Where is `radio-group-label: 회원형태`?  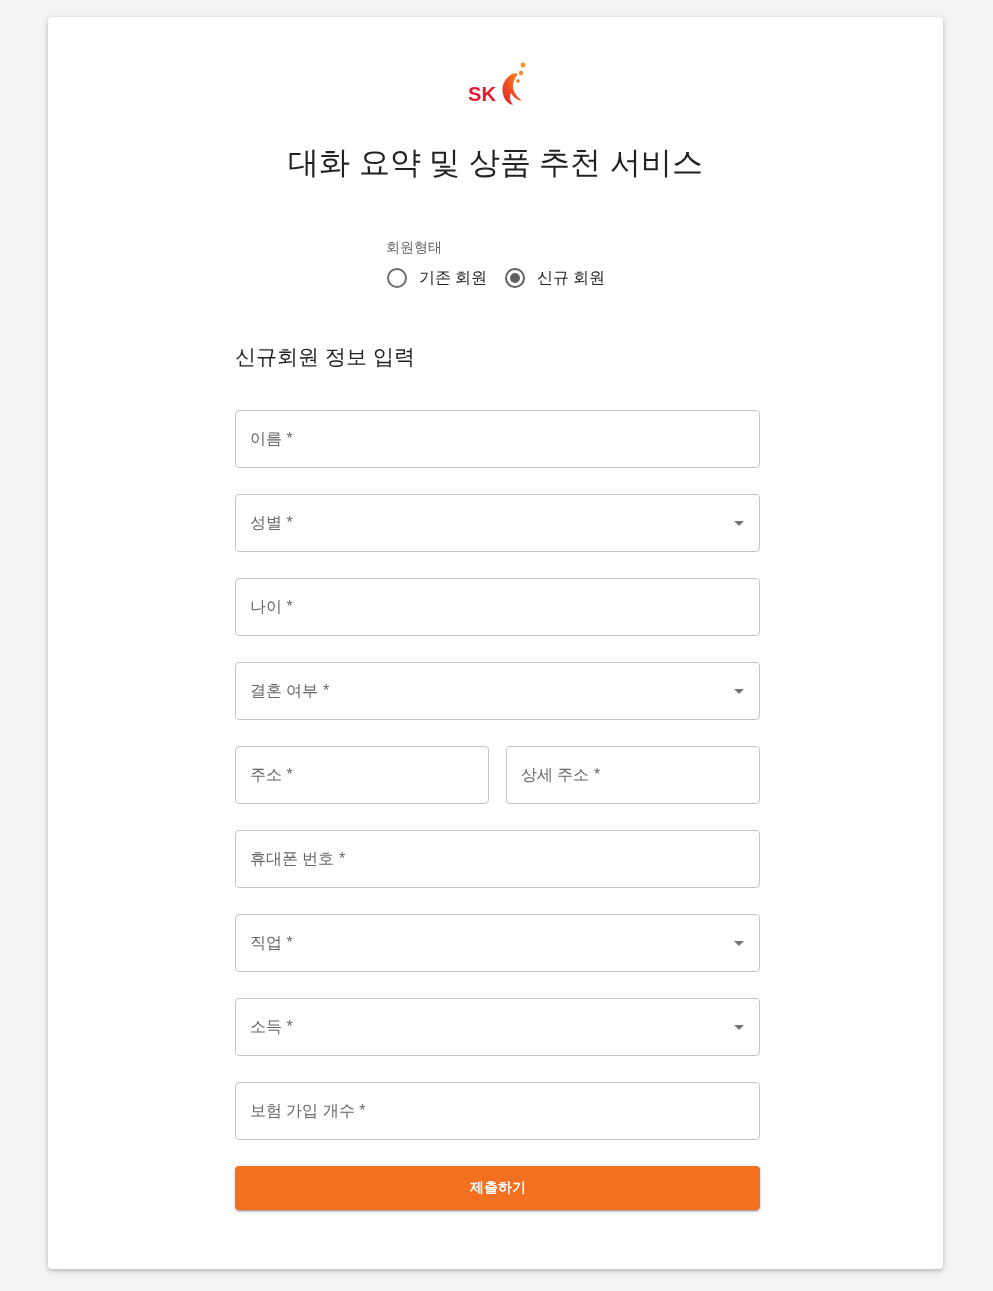 radio-group-label: 회원형태 is located at coordinates (414, 247).